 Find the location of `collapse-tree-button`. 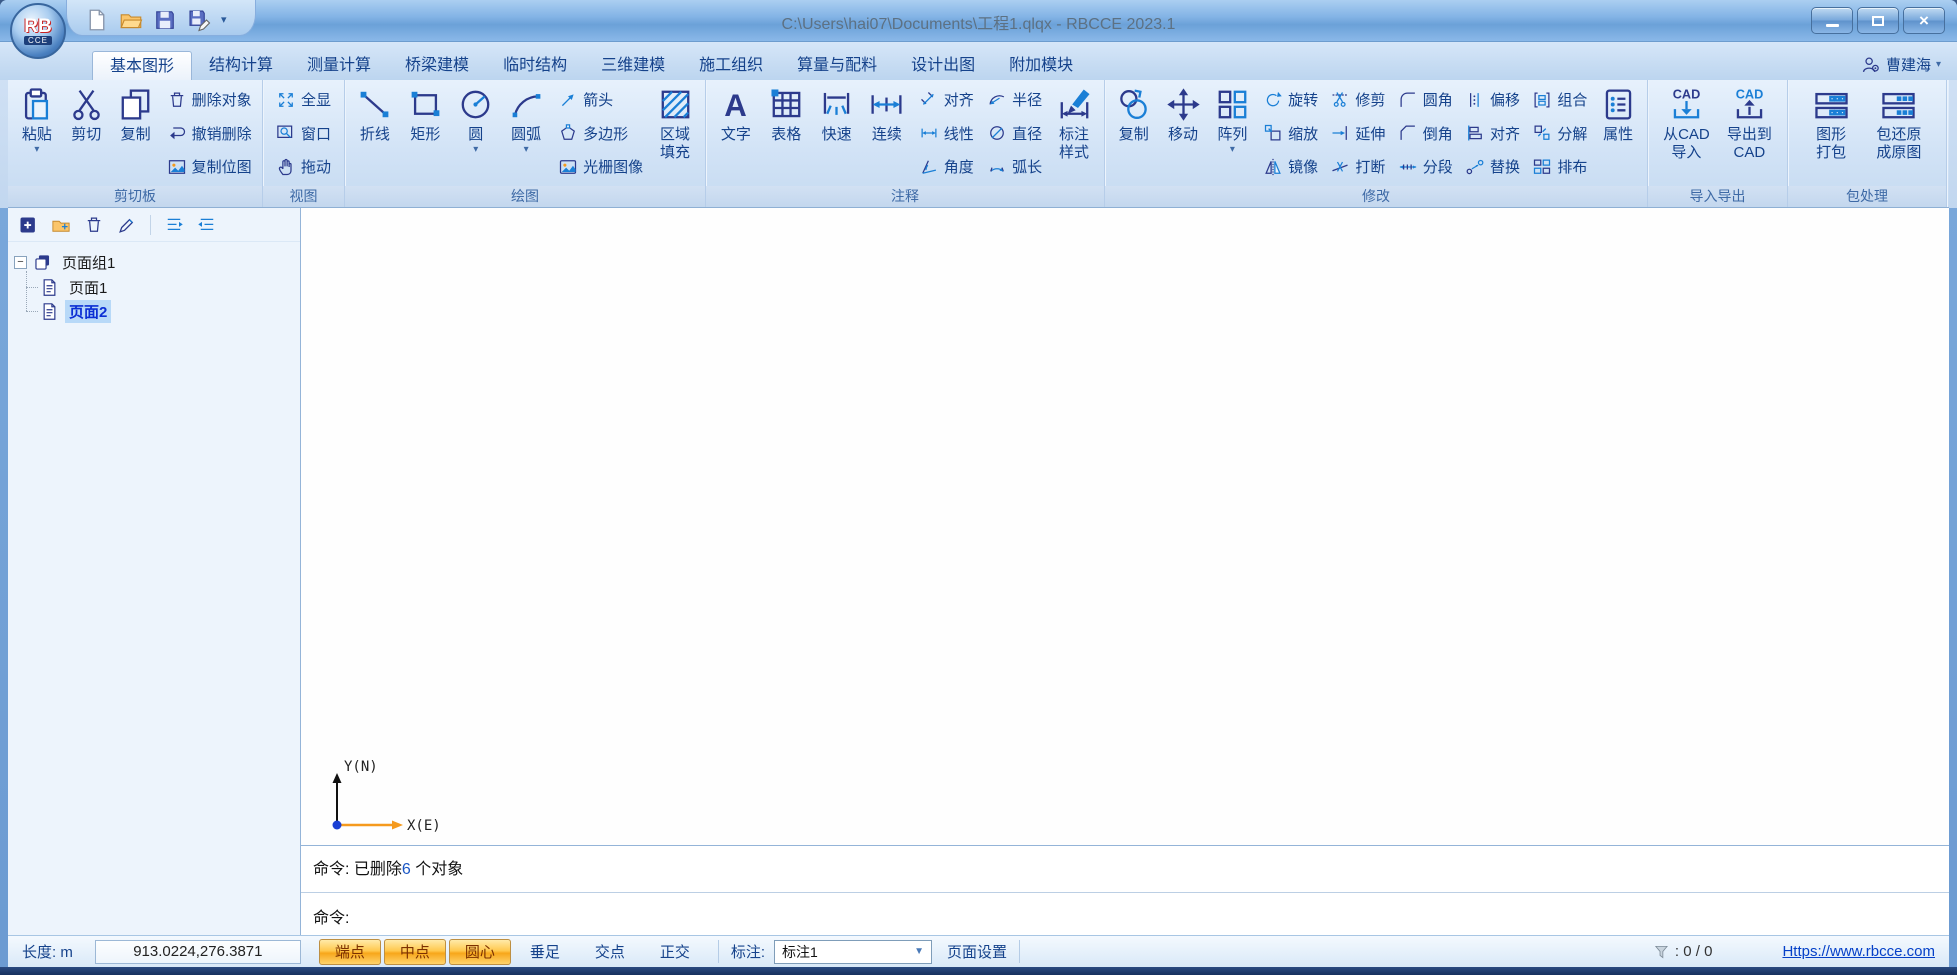

collapse-tree-button is located at coordinates (207, 225).